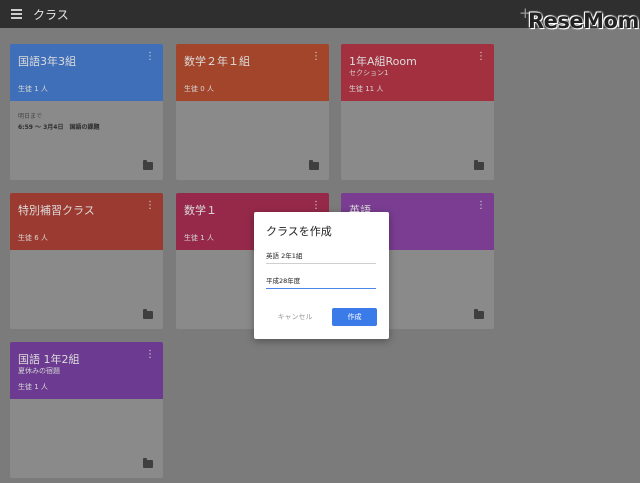 The width and height of the screenshot is (640, 483). I want to click on card-header: 1年A組Room セクション1 生徒 11 人 ⋮, so click(417, 72).